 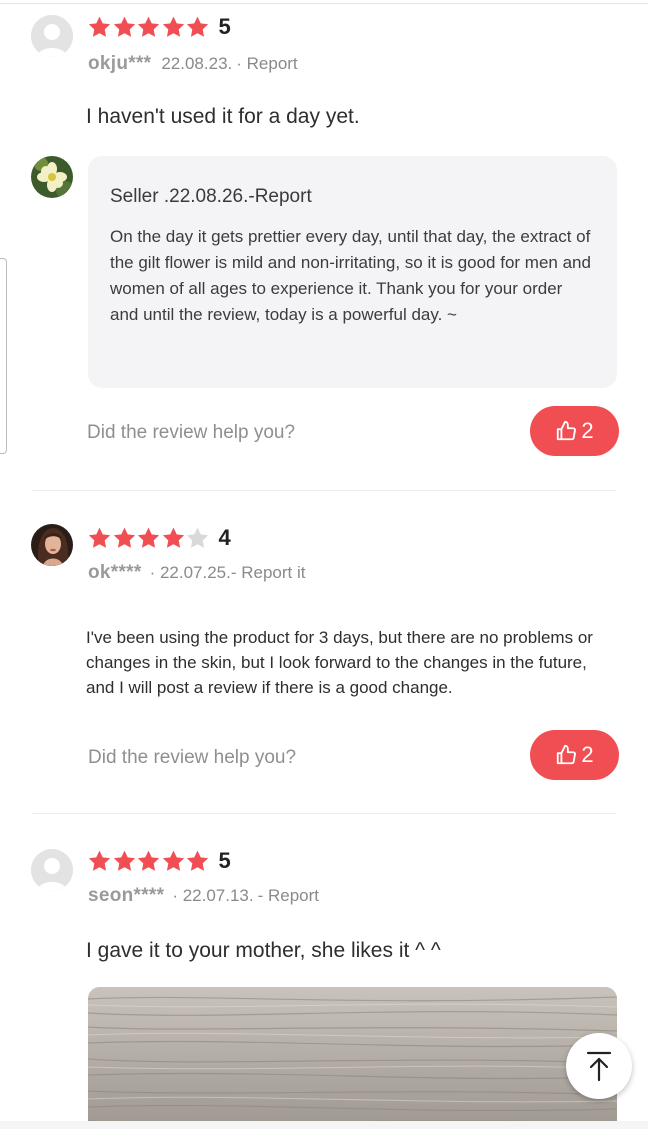 What do you see at coordinates (126, 896) in the screenshot?
I see `username: seon****` at bounding box center [126, 896].